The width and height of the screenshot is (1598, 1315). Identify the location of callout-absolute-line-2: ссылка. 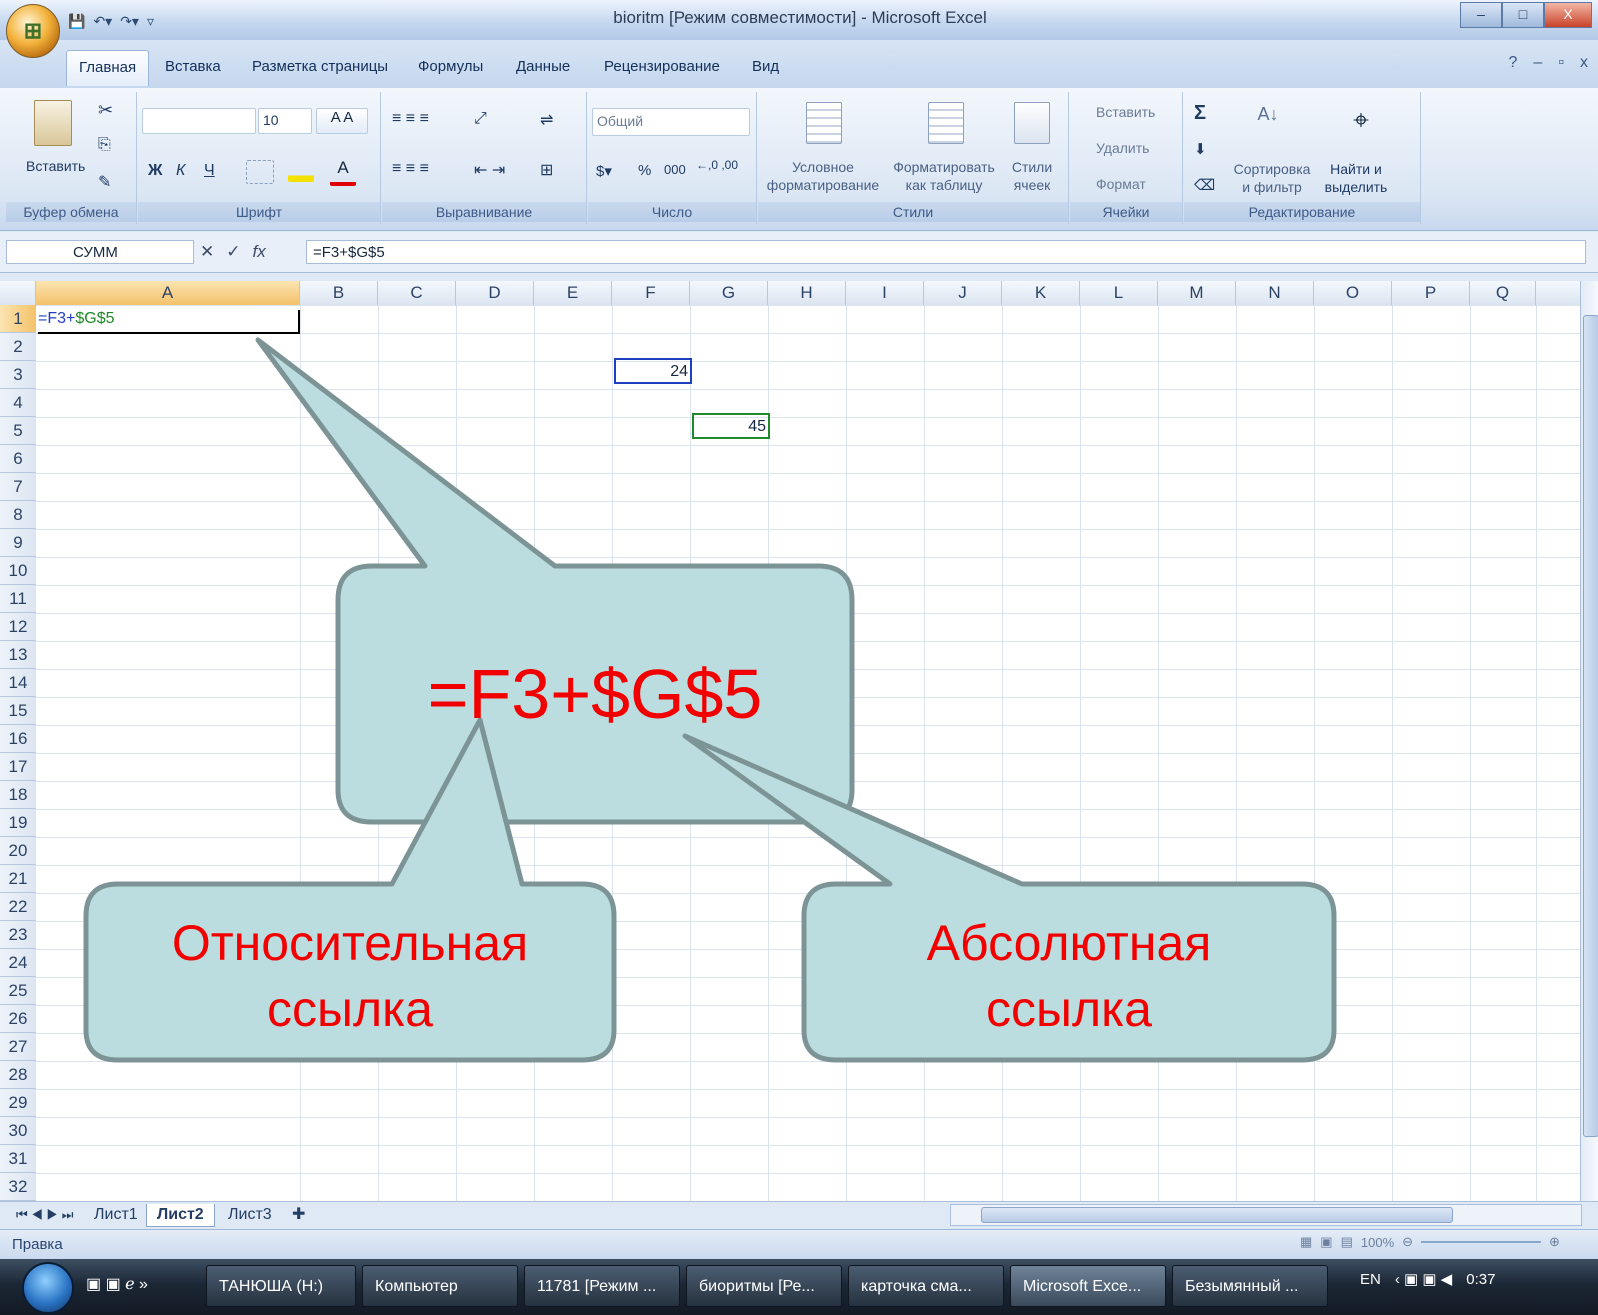
(1069, 1009).